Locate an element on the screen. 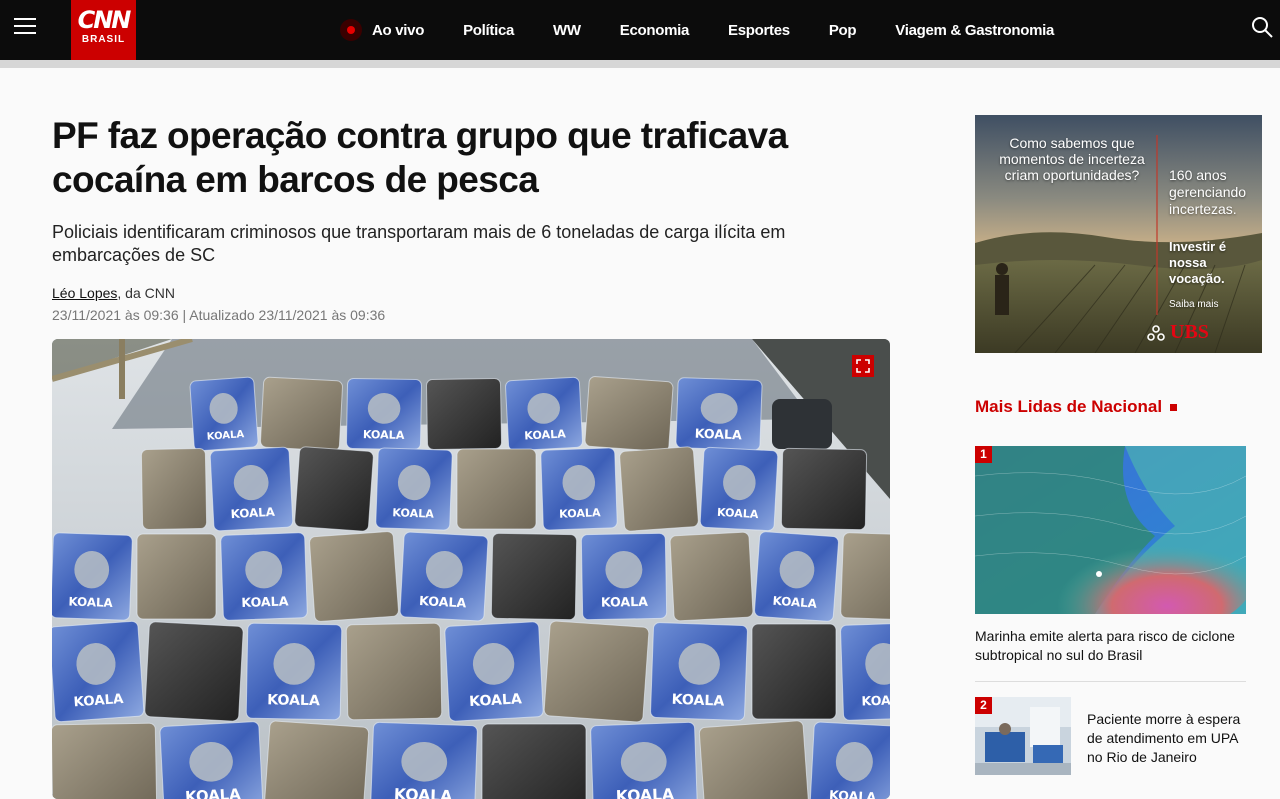 The image size is (1280, 799). expand-fullscreen-icon is located at coordinates (863, 366).